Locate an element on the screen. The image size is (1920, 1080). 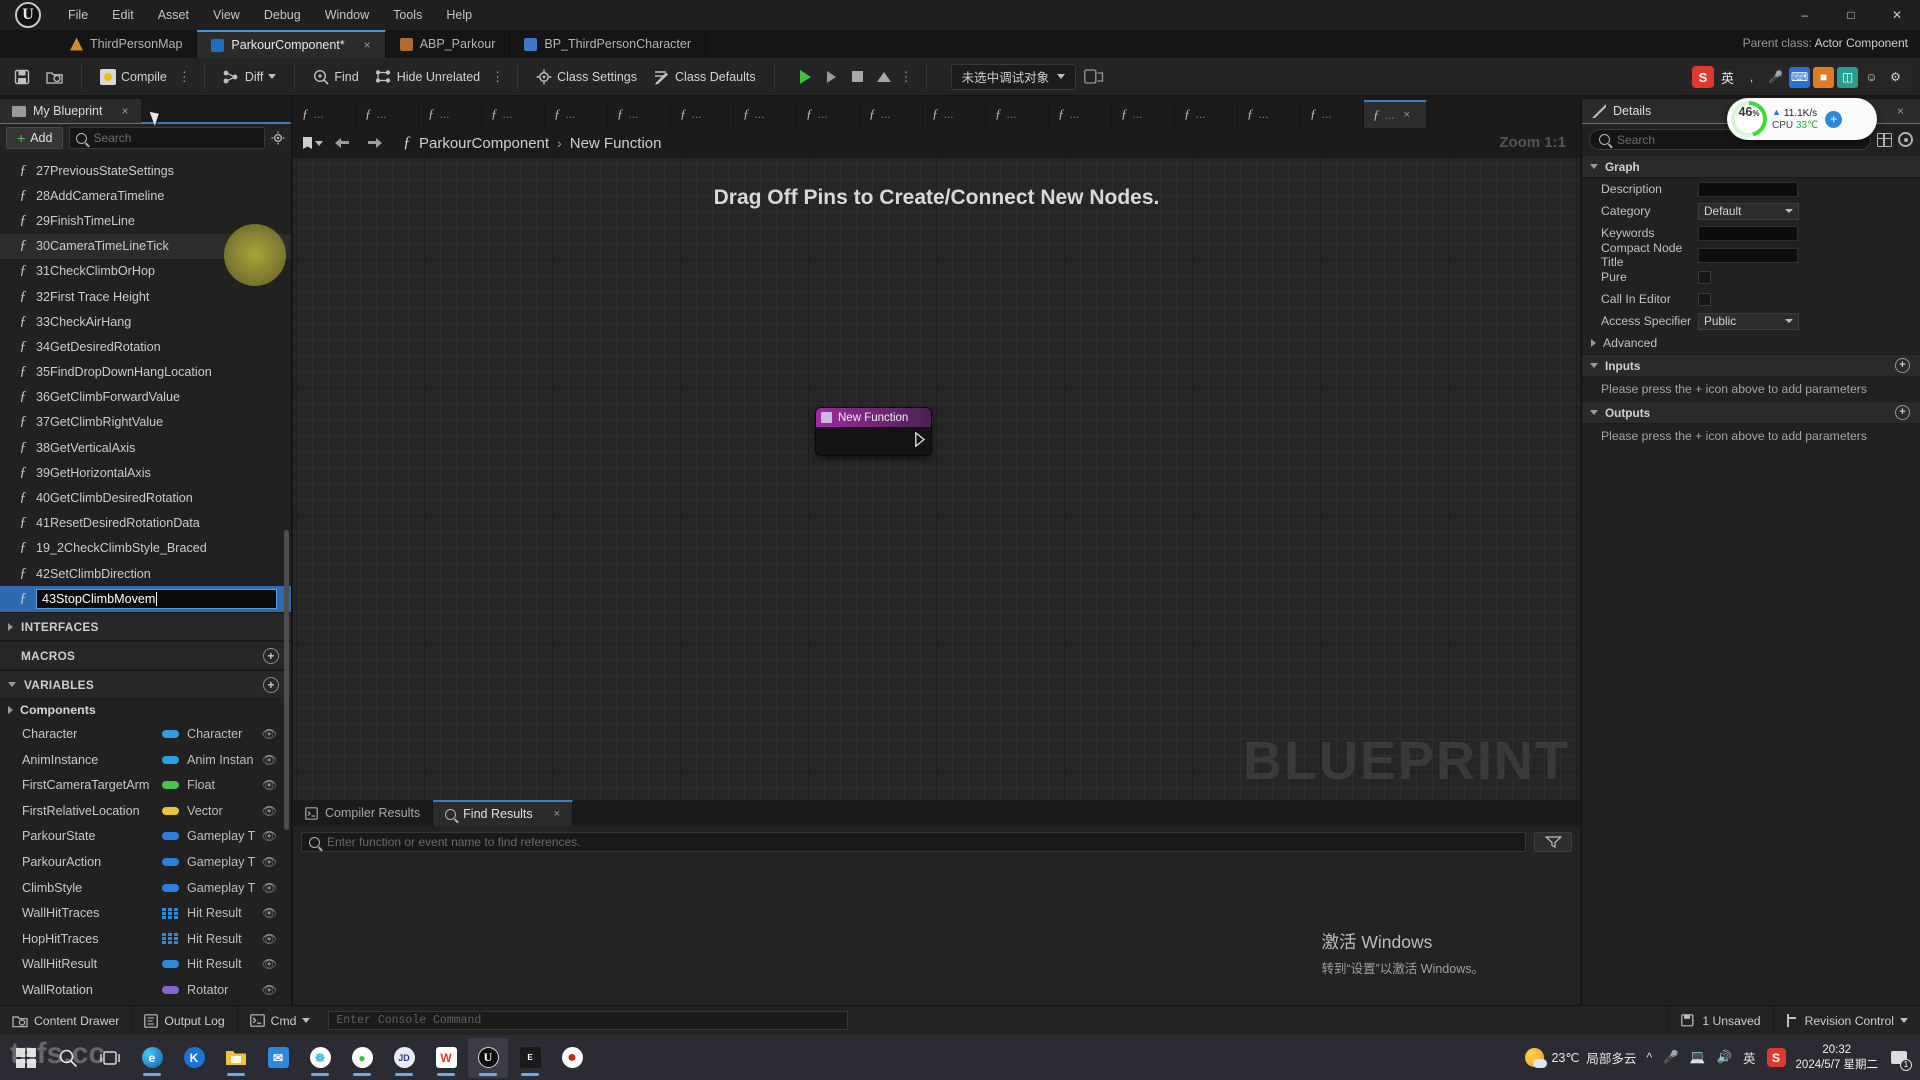
compact-node-title-input is located at coordinates (1748, 255).